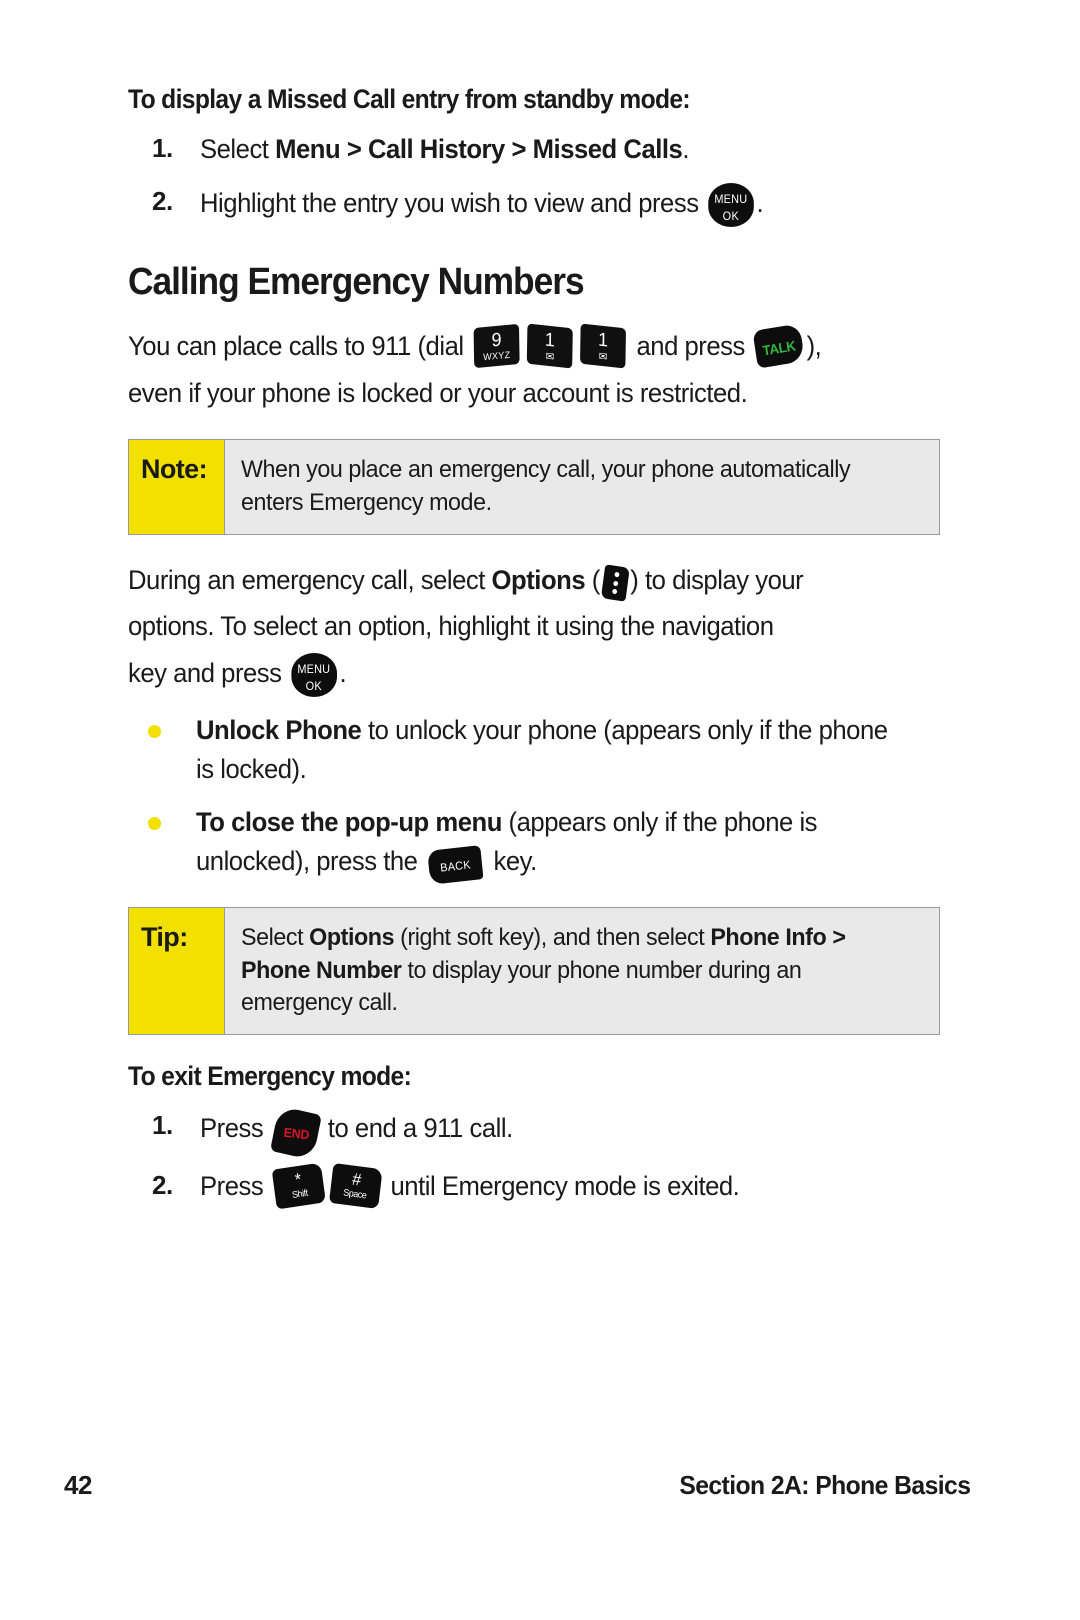  Describe the element at coordinates (436, 148) in the screenshot. I see `call-history-label: Call History` at that location.